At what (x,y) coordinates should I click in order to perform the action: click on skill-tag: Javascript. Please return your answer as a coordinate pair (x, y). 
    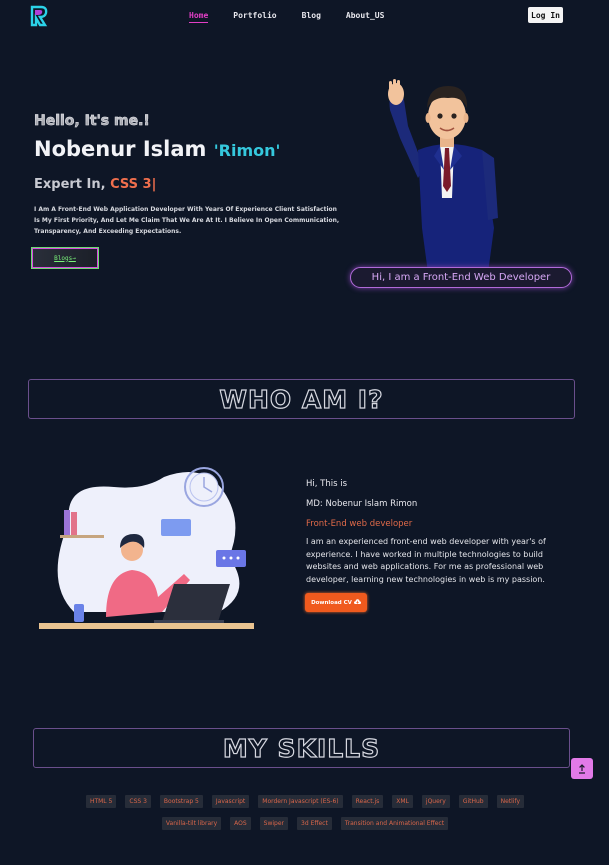
    Looking at the image, I should click on (230, 801).